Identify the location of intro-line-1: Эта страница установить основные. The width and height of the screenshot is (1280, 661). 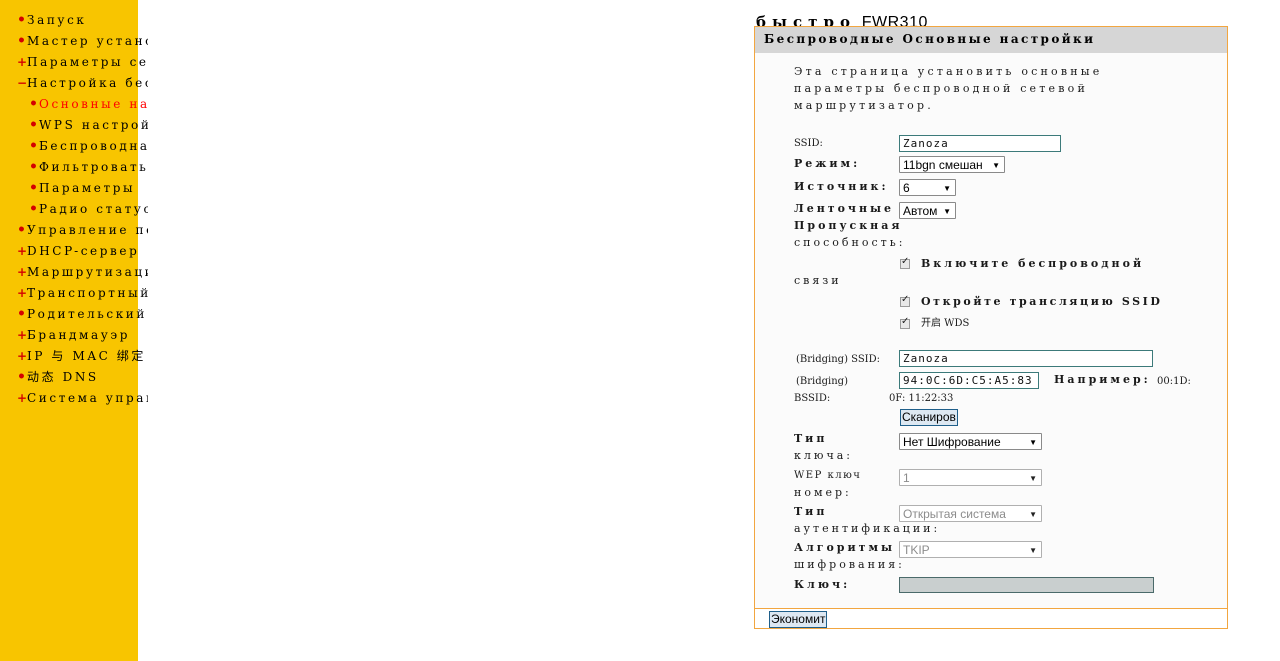
(948, 71).